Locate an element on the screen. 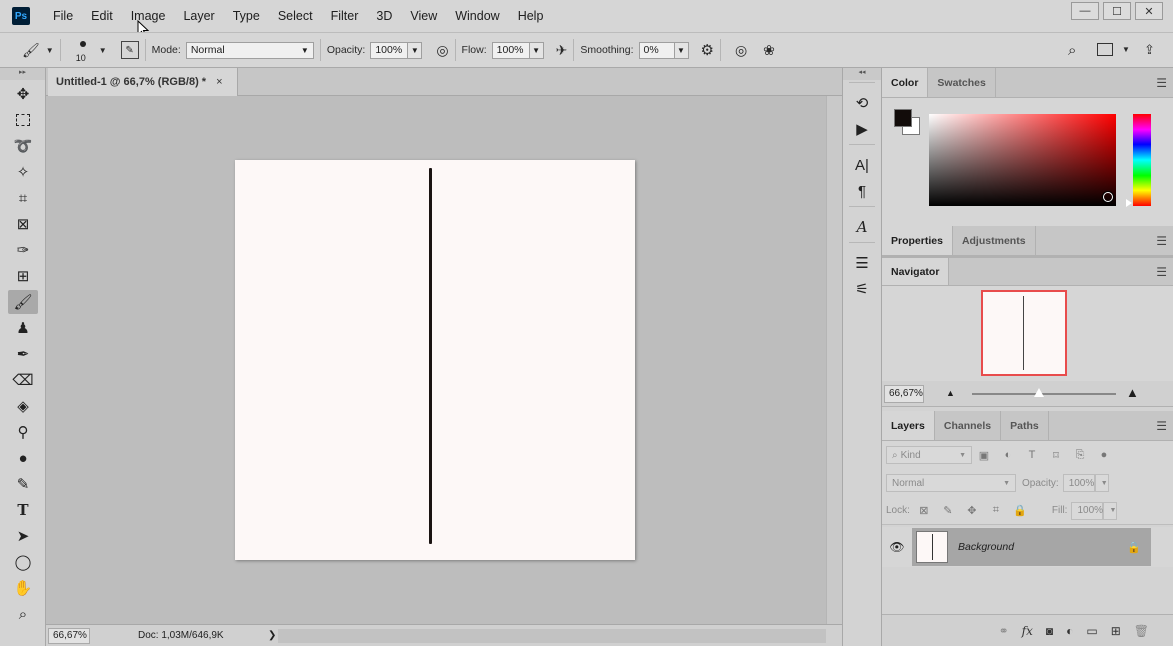 Image resolution: width=1173 pixels, height=646 pixels. add-mask-icon: ◙ is located at coordinates (1049, 631).